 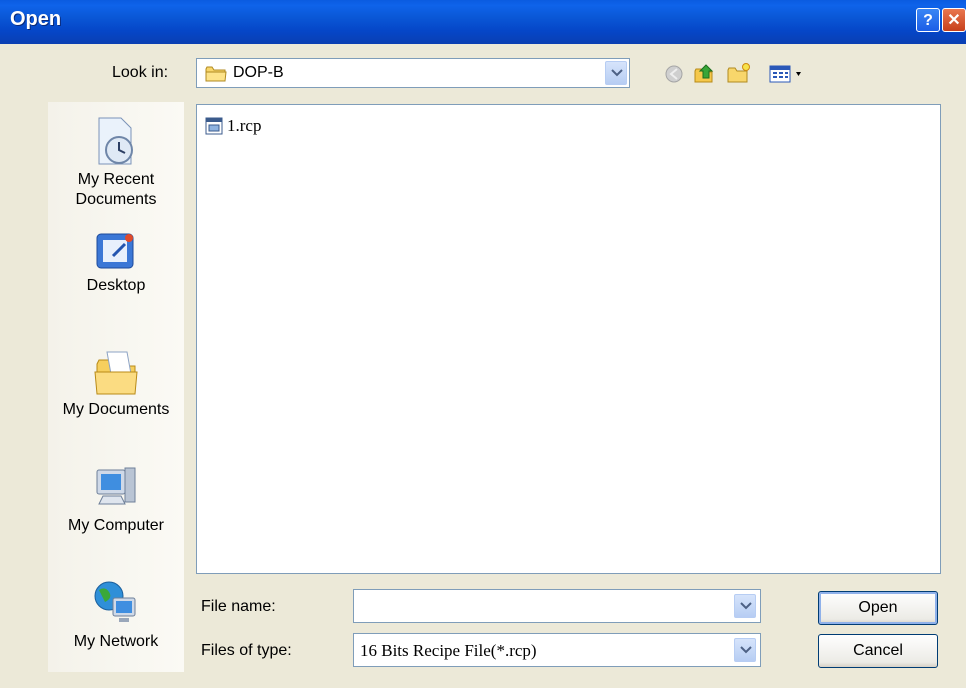 I want to click on look-in-dropdown: DOP-B, so click(x=413, y=73).